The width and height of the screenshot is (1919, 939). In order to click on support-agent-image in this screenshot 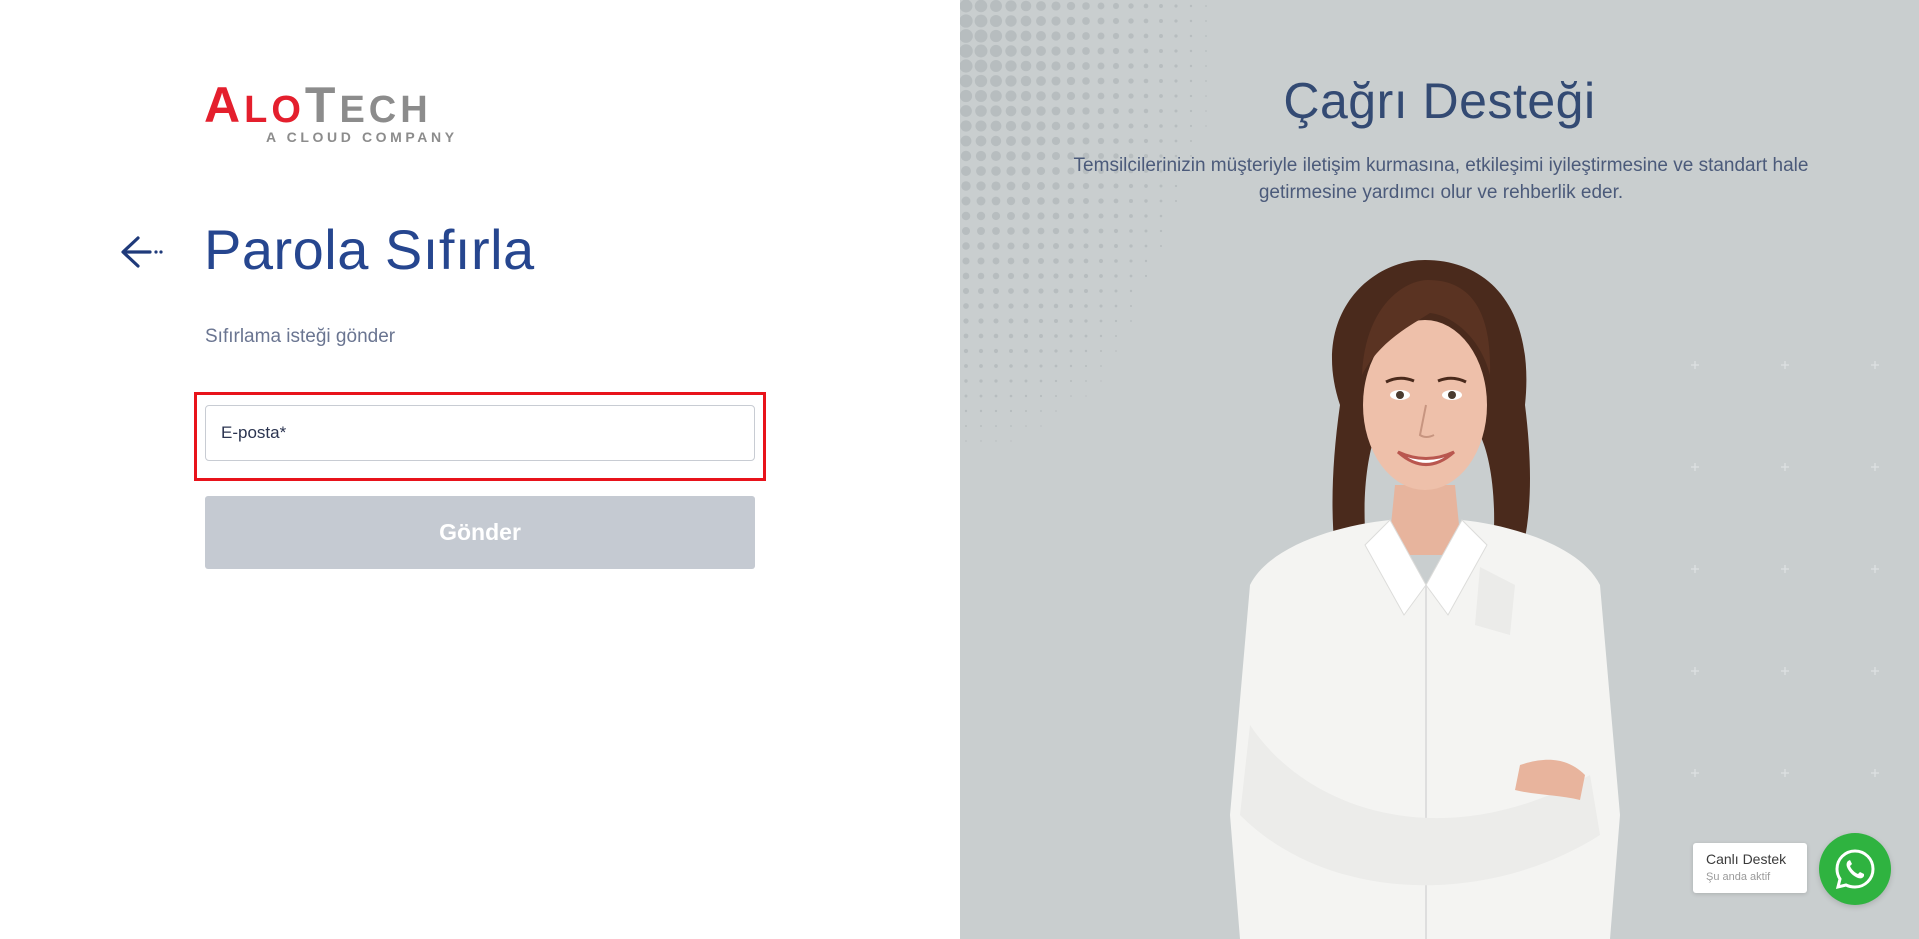, I will do `click(1425, 599)`.